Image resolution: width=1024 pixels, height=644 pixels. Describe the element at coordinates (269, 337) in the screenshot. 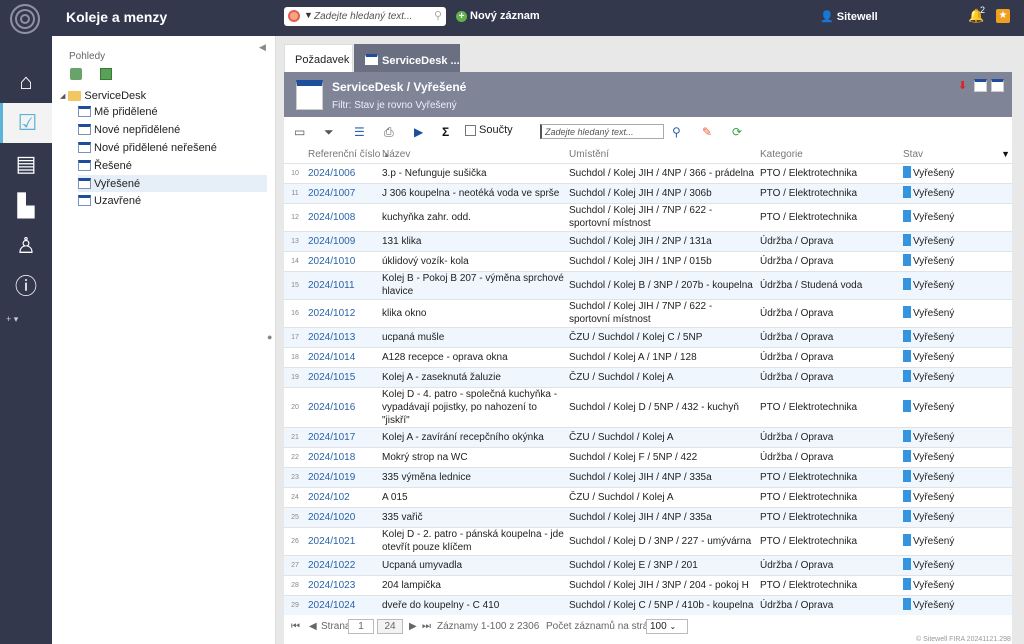

I see `resize-handle-icon: ●` at that location.